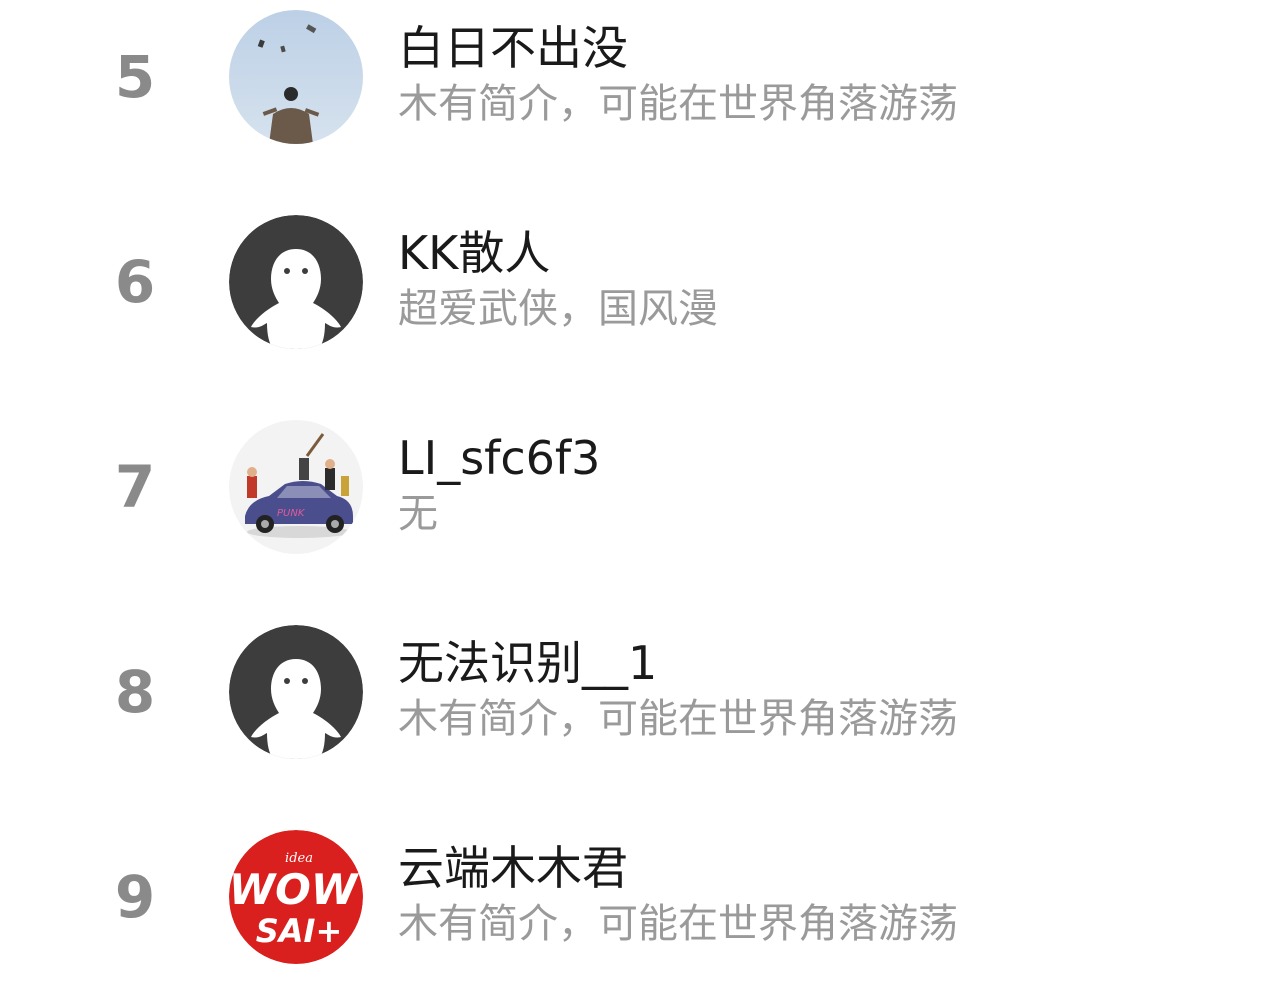 The width and height of the screenshot is (1280, 999). I want to click on rank-number: 8, so click(135, 692).